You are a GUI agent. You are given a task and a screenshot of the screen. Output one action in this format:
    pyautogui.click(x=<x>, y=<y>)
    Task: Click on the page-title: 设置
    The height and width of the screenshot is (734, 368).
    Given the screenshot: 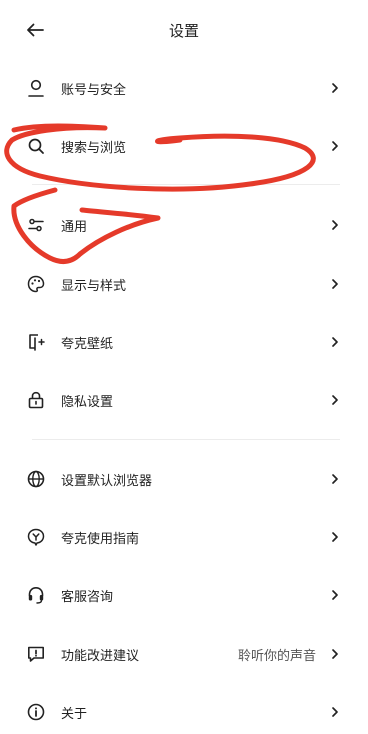 What is the action you would take?
    pyautogui.click(x=183, y=31)
    